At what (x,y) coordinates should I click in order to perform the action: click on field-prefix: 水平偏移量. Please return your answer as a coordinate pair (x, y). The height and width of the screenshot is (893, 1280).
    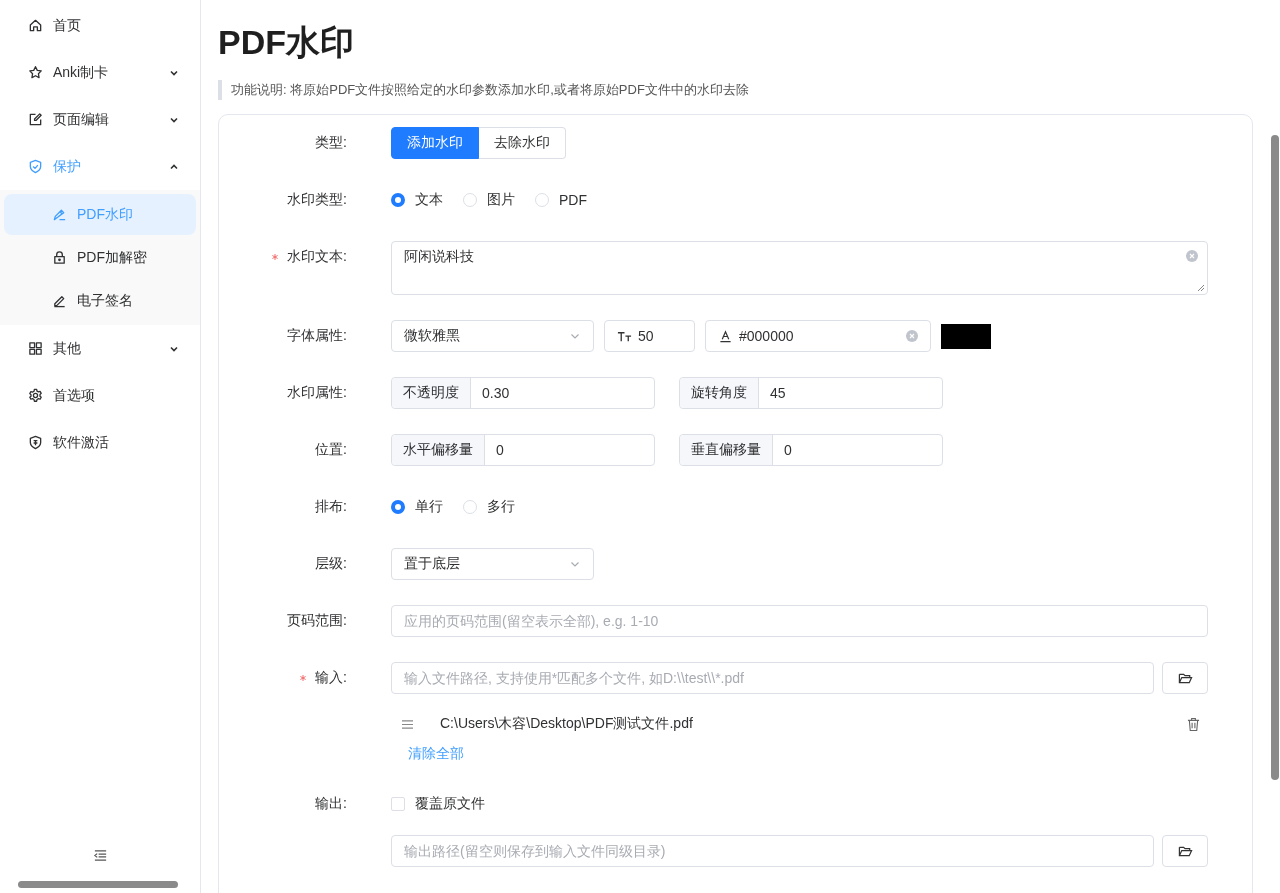
    Looking at the image, I should click on (438, 450).